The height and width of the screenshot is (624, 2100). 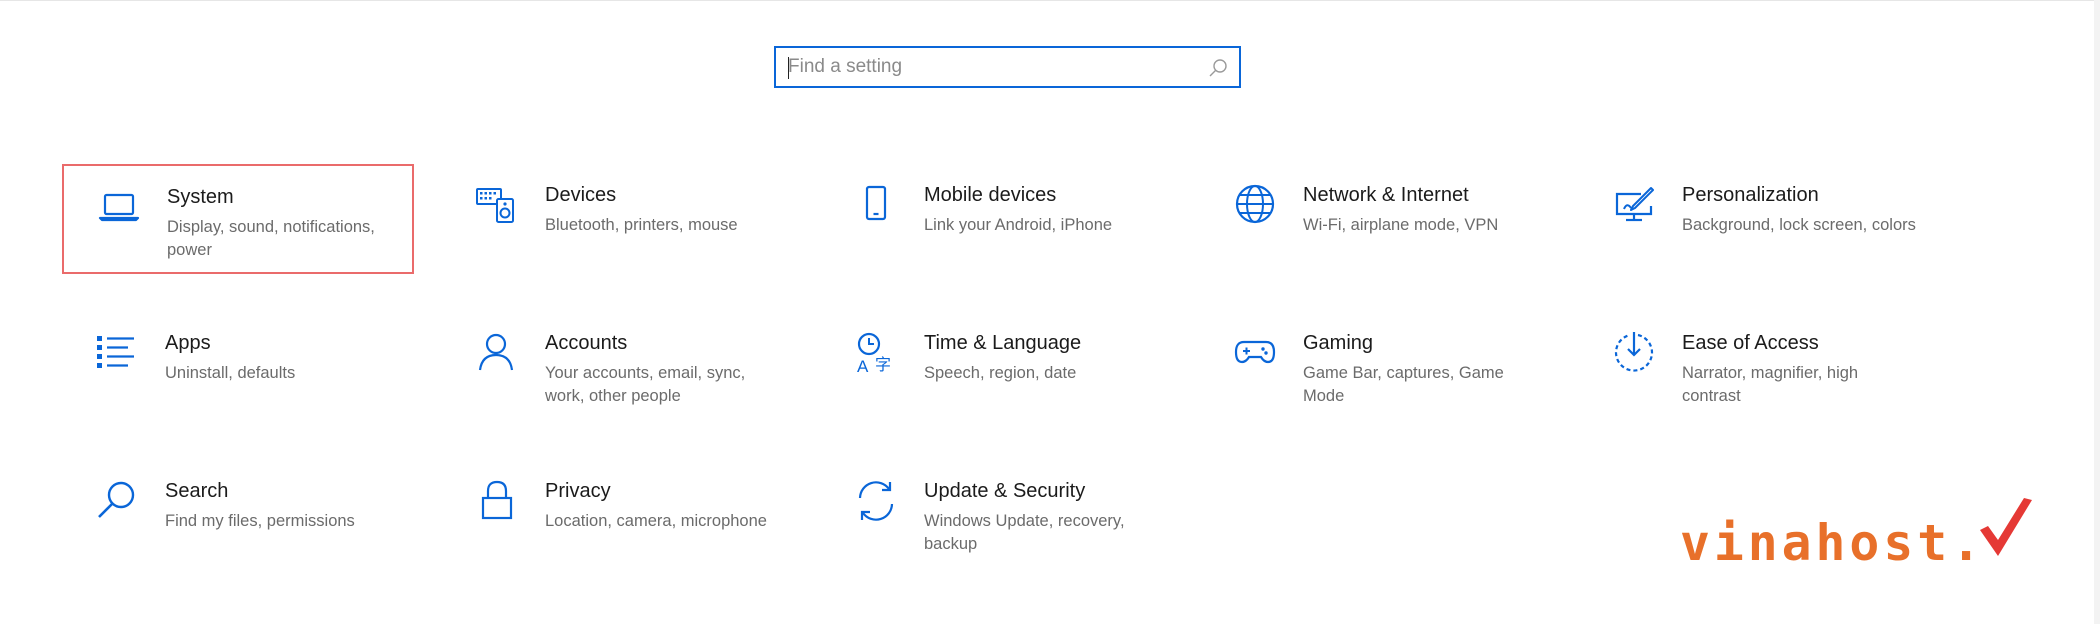 What do you see at coordinates (788, 68) in the screenshot?
I see `text-caret` at bounding box center [788, 68].